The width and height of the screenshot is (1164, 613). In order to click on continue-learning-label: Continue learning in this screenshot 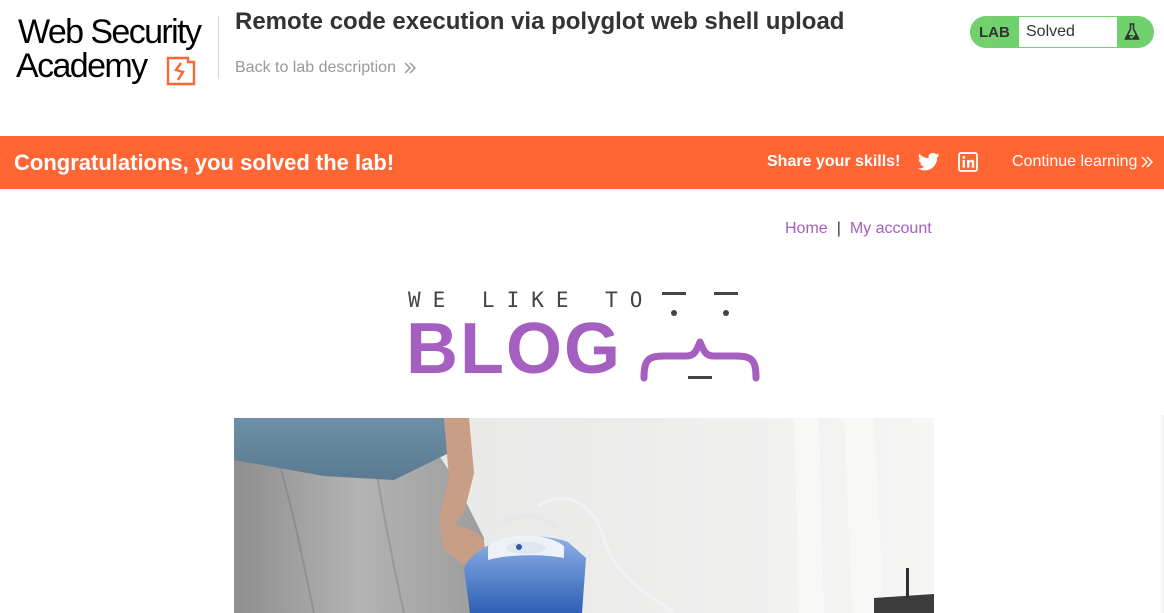, I will do `click(1075, 161)`.